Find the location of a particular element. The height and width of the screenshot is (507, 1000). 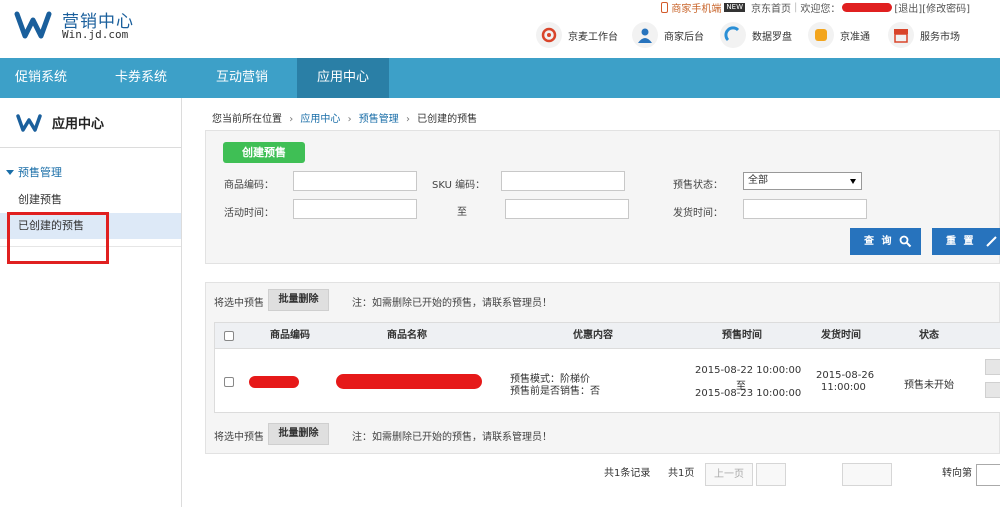

presale-status: 预售未开始 is located at coordinates (929, 385).